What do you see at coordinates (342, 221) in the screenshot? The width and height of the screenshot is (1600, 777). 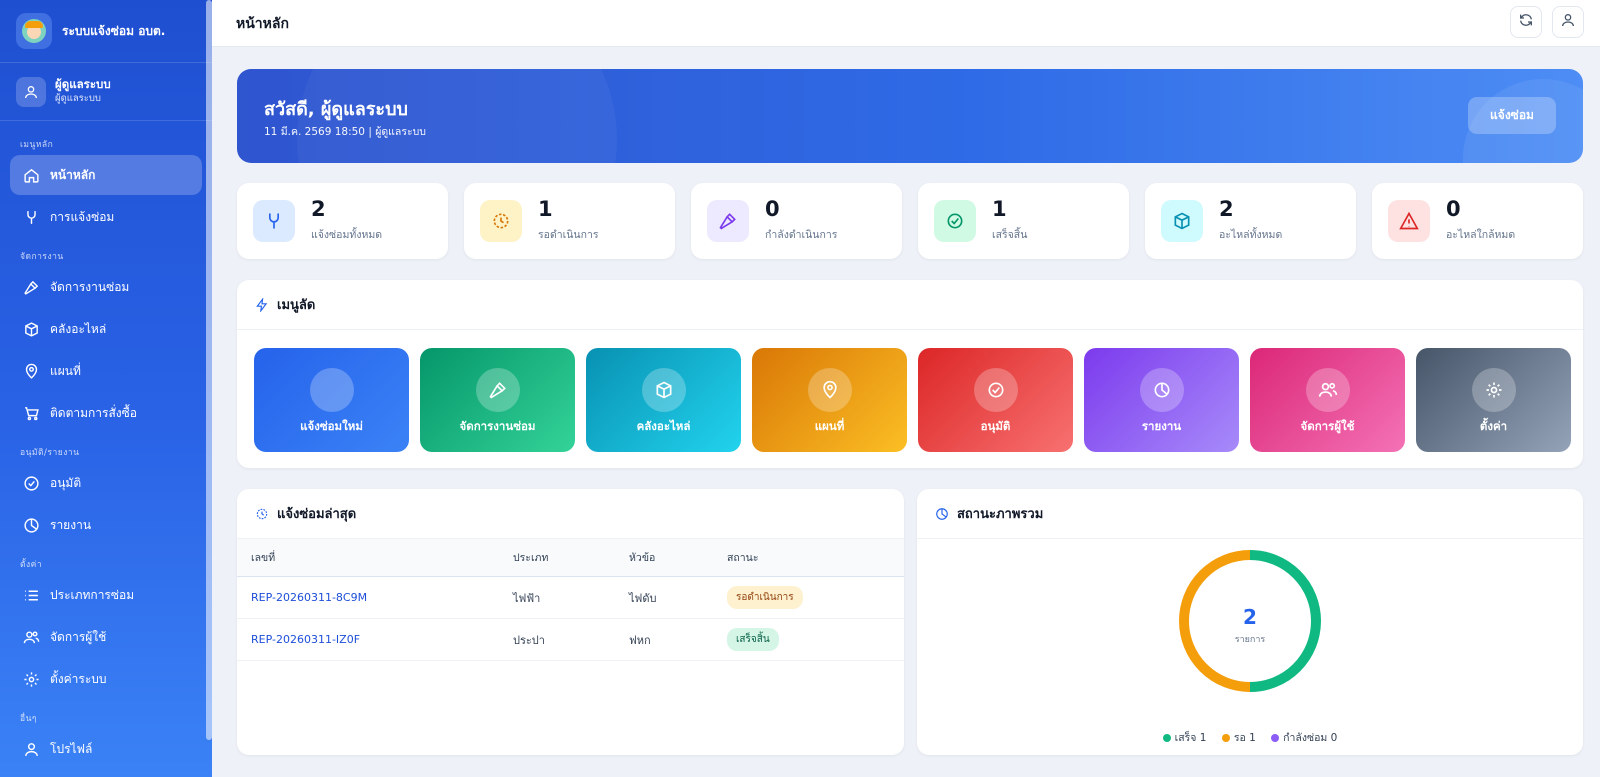 I see `stat-card-total-repairs: 2 แจ้งซ่อมทั้งหมด` at bounding box center [342, 221].